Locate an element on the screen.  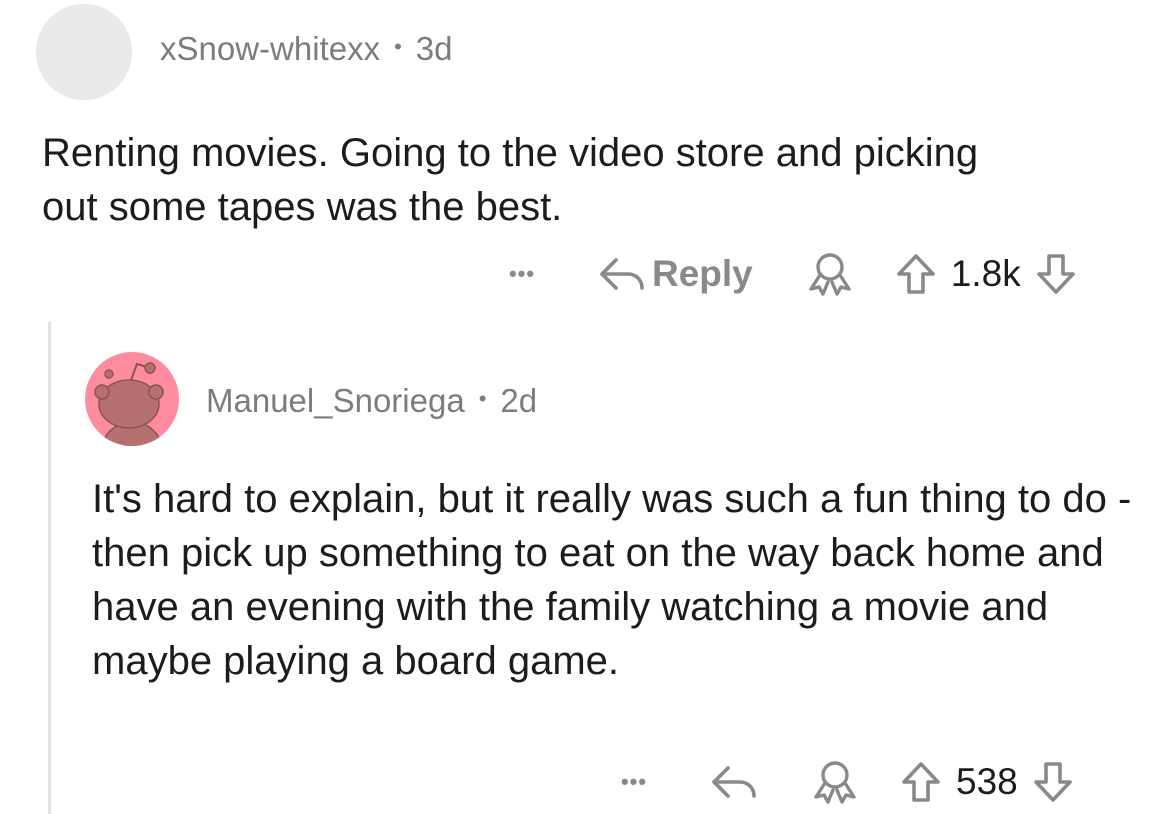
author-avatar-placeholder is located at coordinates (84, 52).